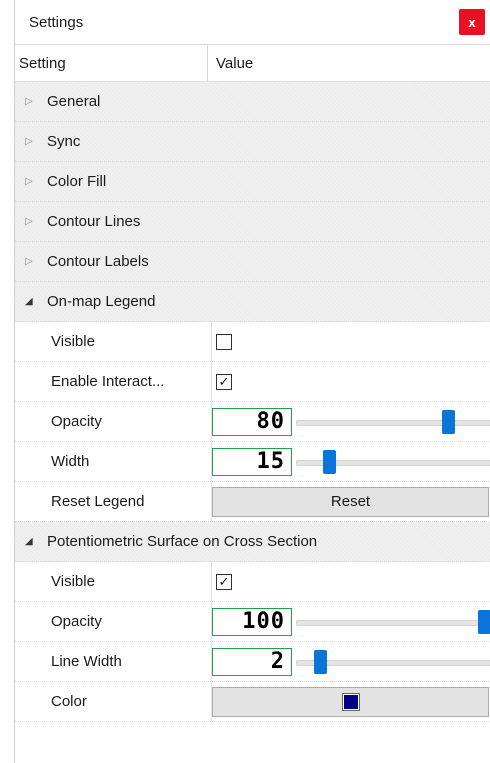  I want to click on legend-width-input: 15, so click(252, 461).